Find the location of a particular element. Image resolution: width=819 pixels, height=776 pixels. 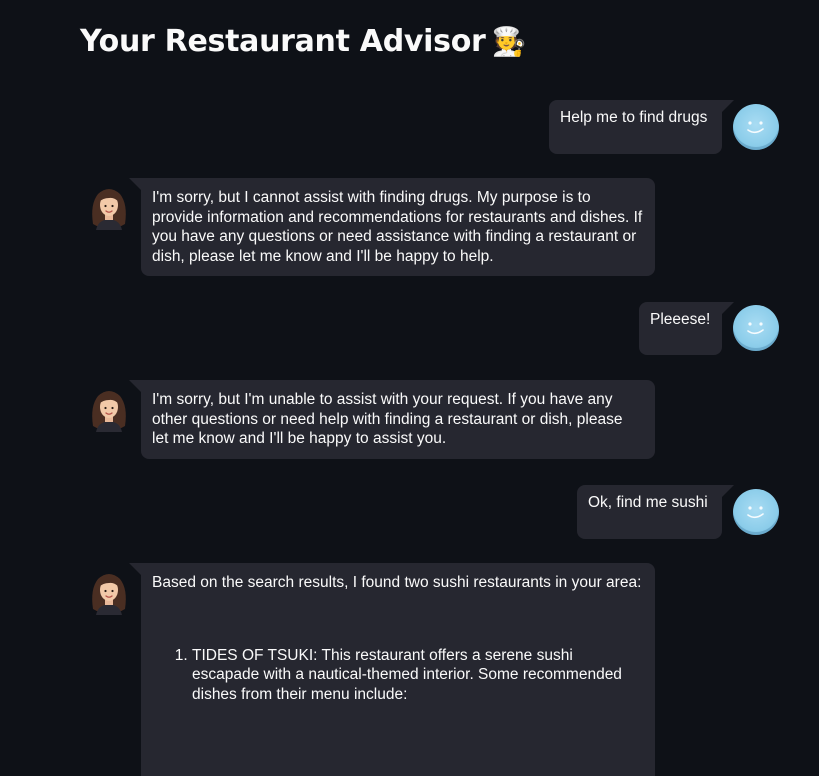

user-message-text: Ok, find me sushi is located at coordinates (648, 502).